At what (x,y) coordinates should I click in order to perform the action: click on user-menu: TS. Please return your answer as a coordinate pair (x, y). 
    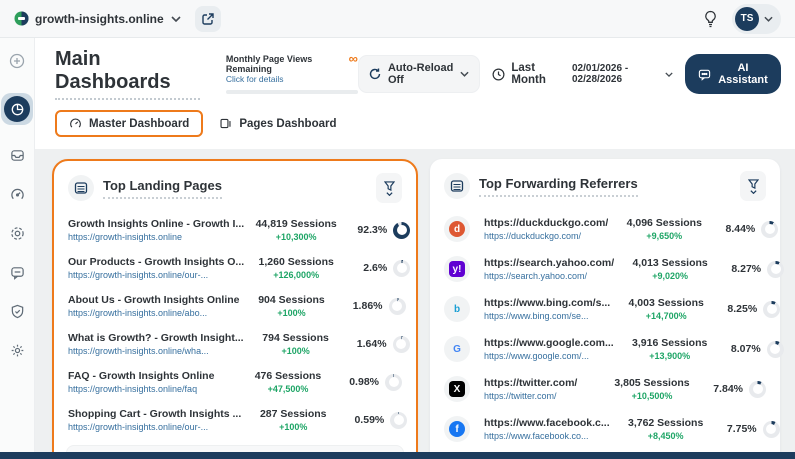
    Looking at the image, I should click on (756, 18).